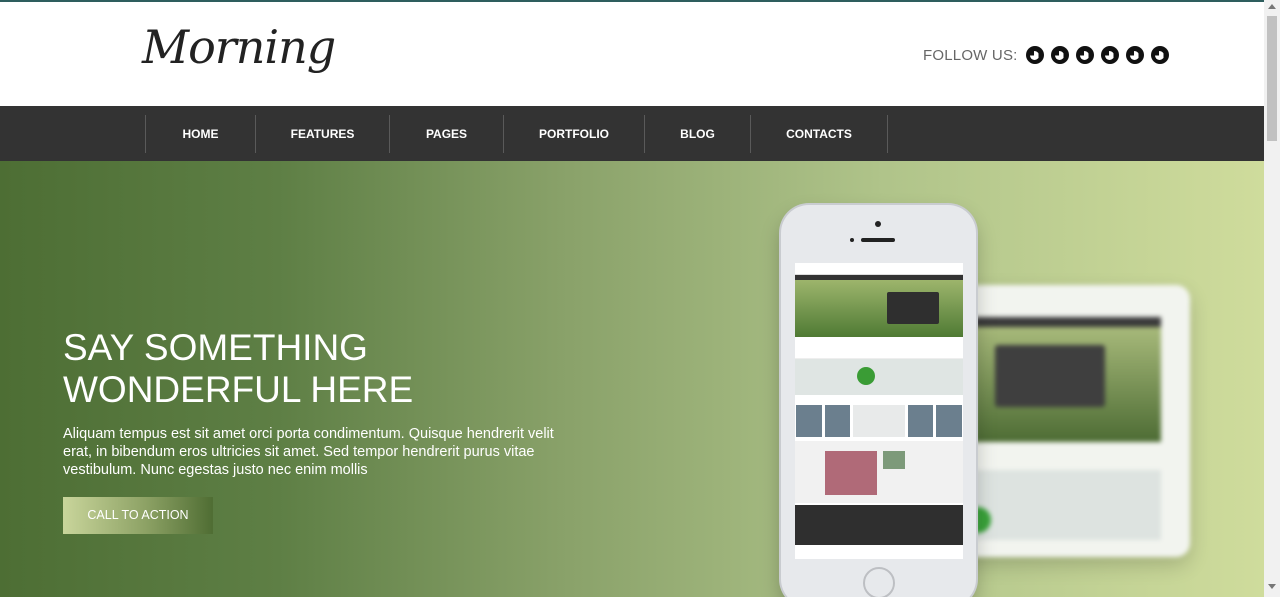 This screenshot has width=1280, height=597. What do you see at coordinates (201, 134) in the screenshot?
I see `nav-item-home: HOME` at bounding box center [201, 134].